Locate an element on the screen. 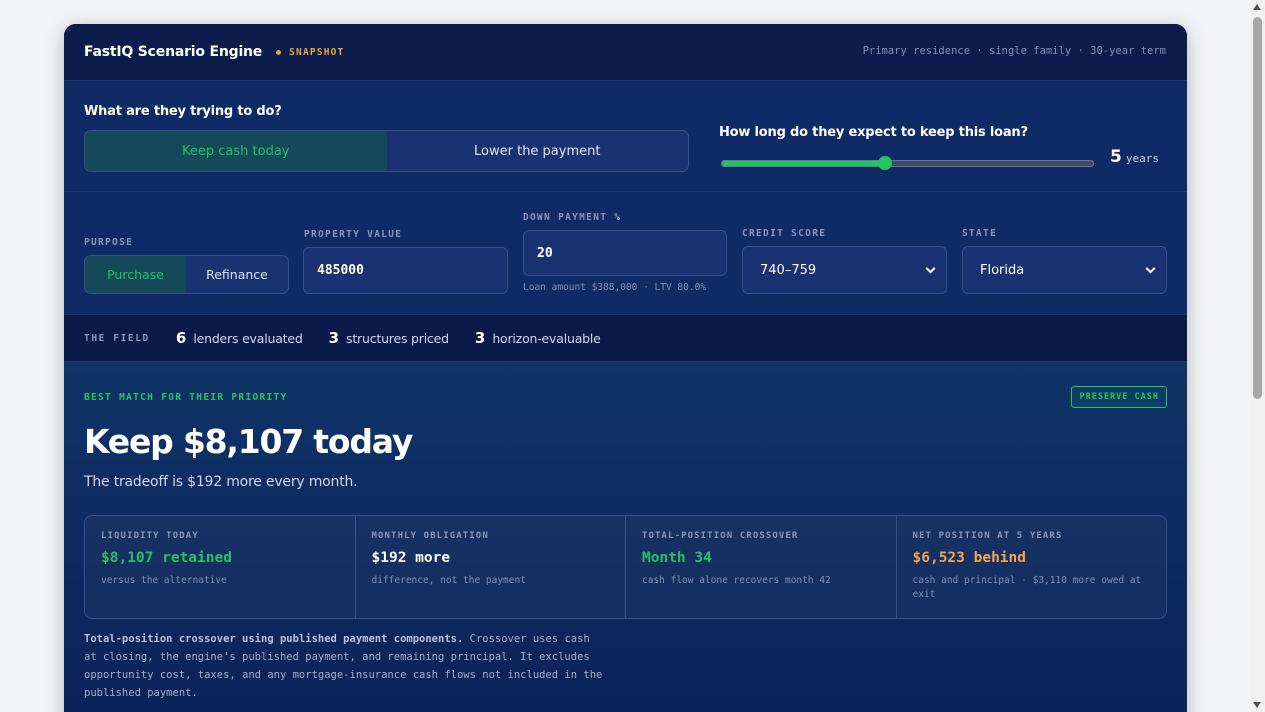 The image size is (1265, 712). scroll-down-icon is located at coordinates (1257, 705).